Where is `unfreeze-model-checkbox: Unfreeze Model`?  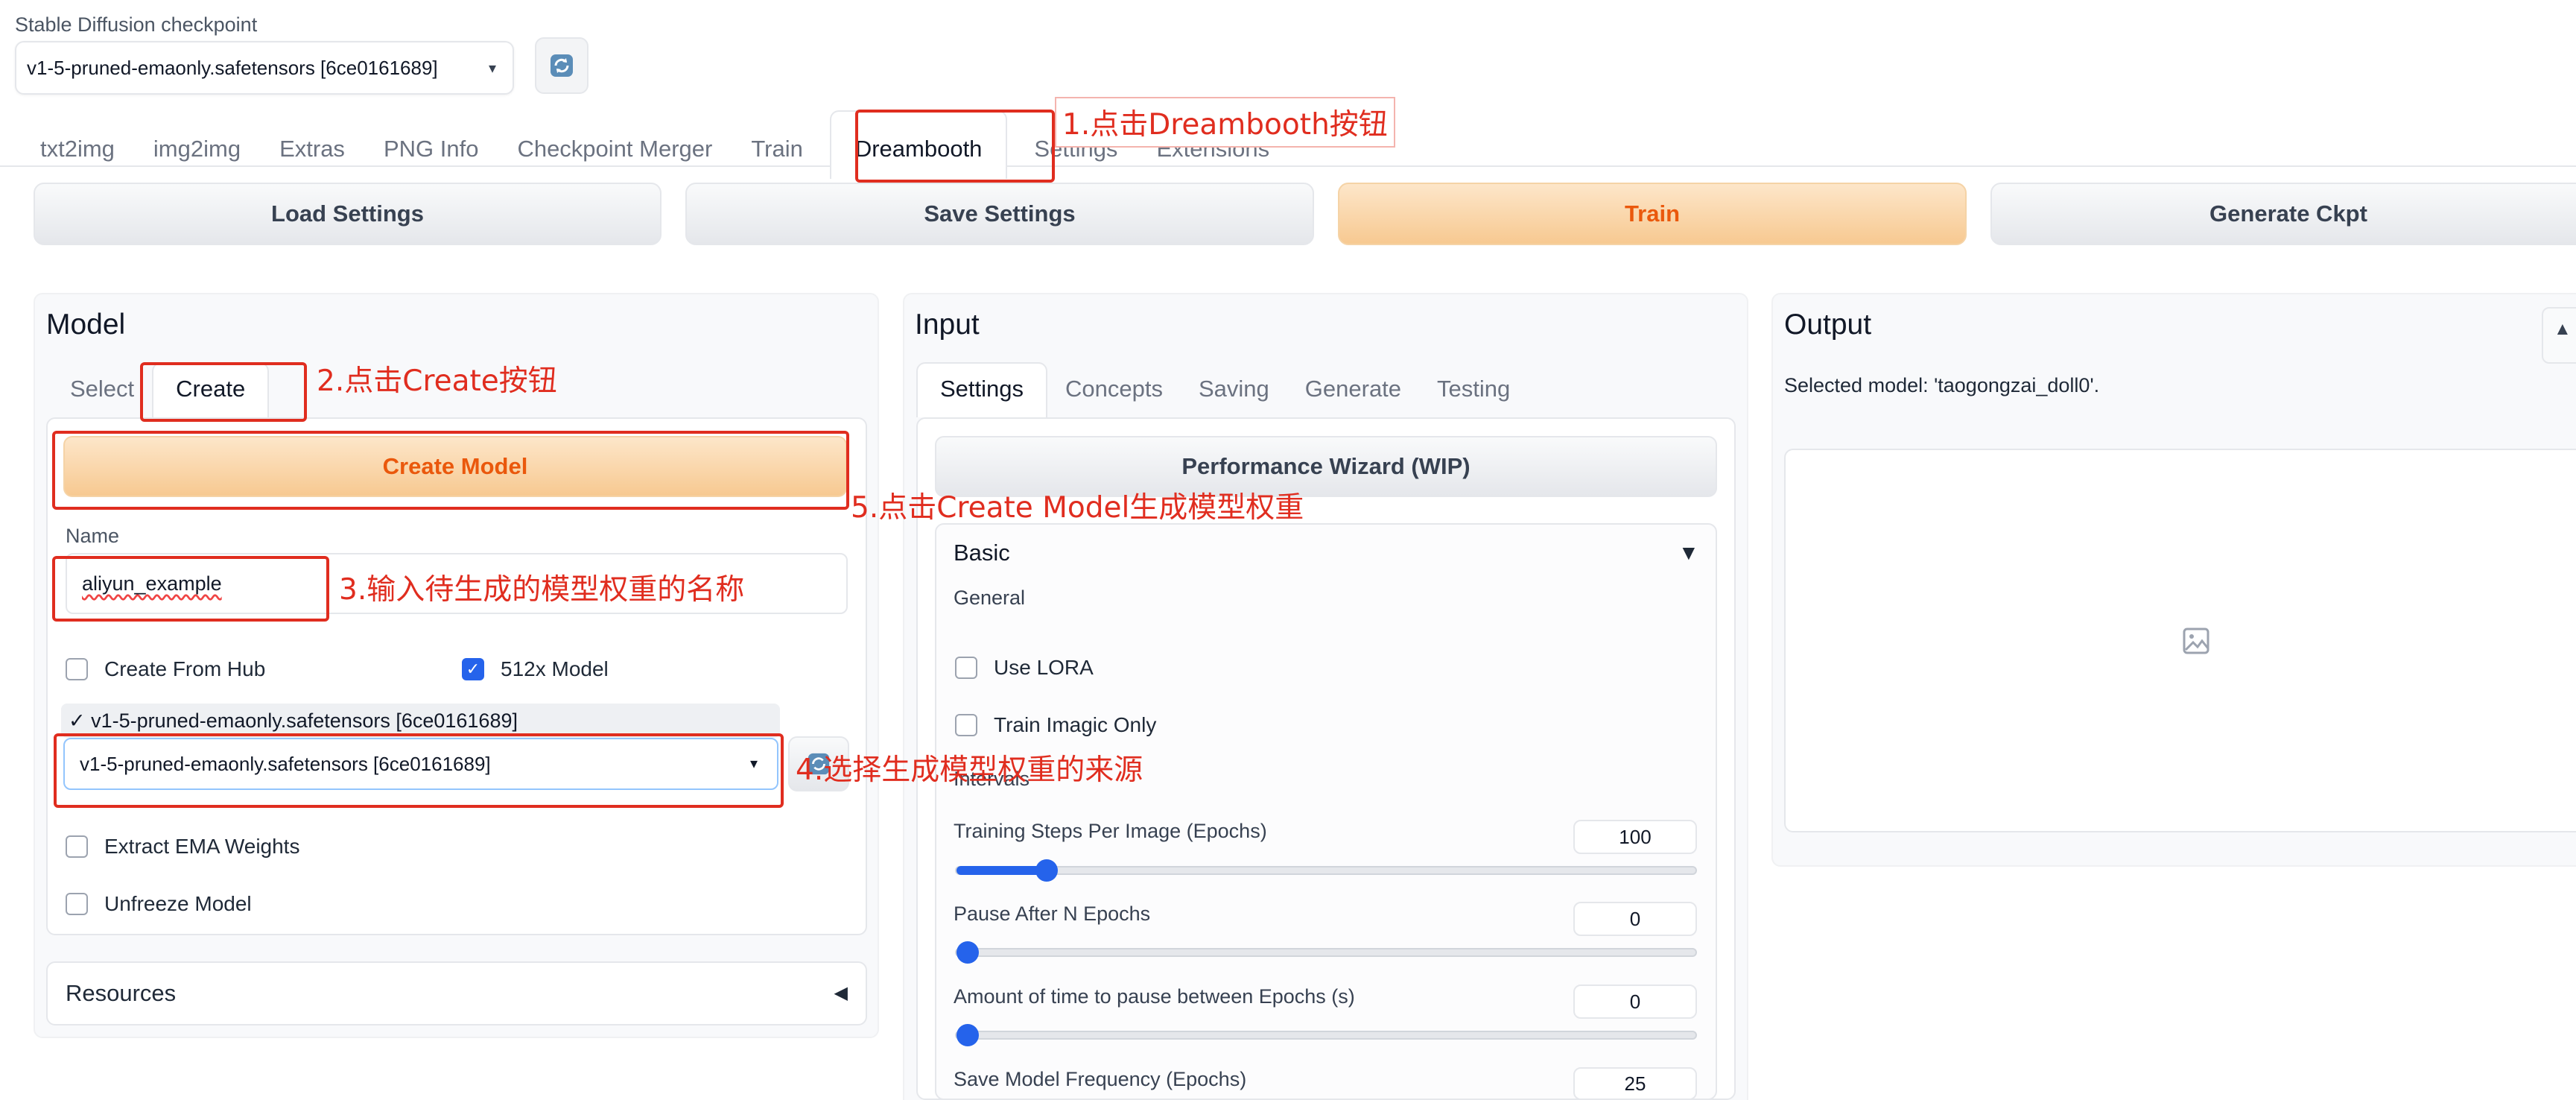 unfreeze-model-checkbox: Unfreeze Model is located at coordinates (159, 904).